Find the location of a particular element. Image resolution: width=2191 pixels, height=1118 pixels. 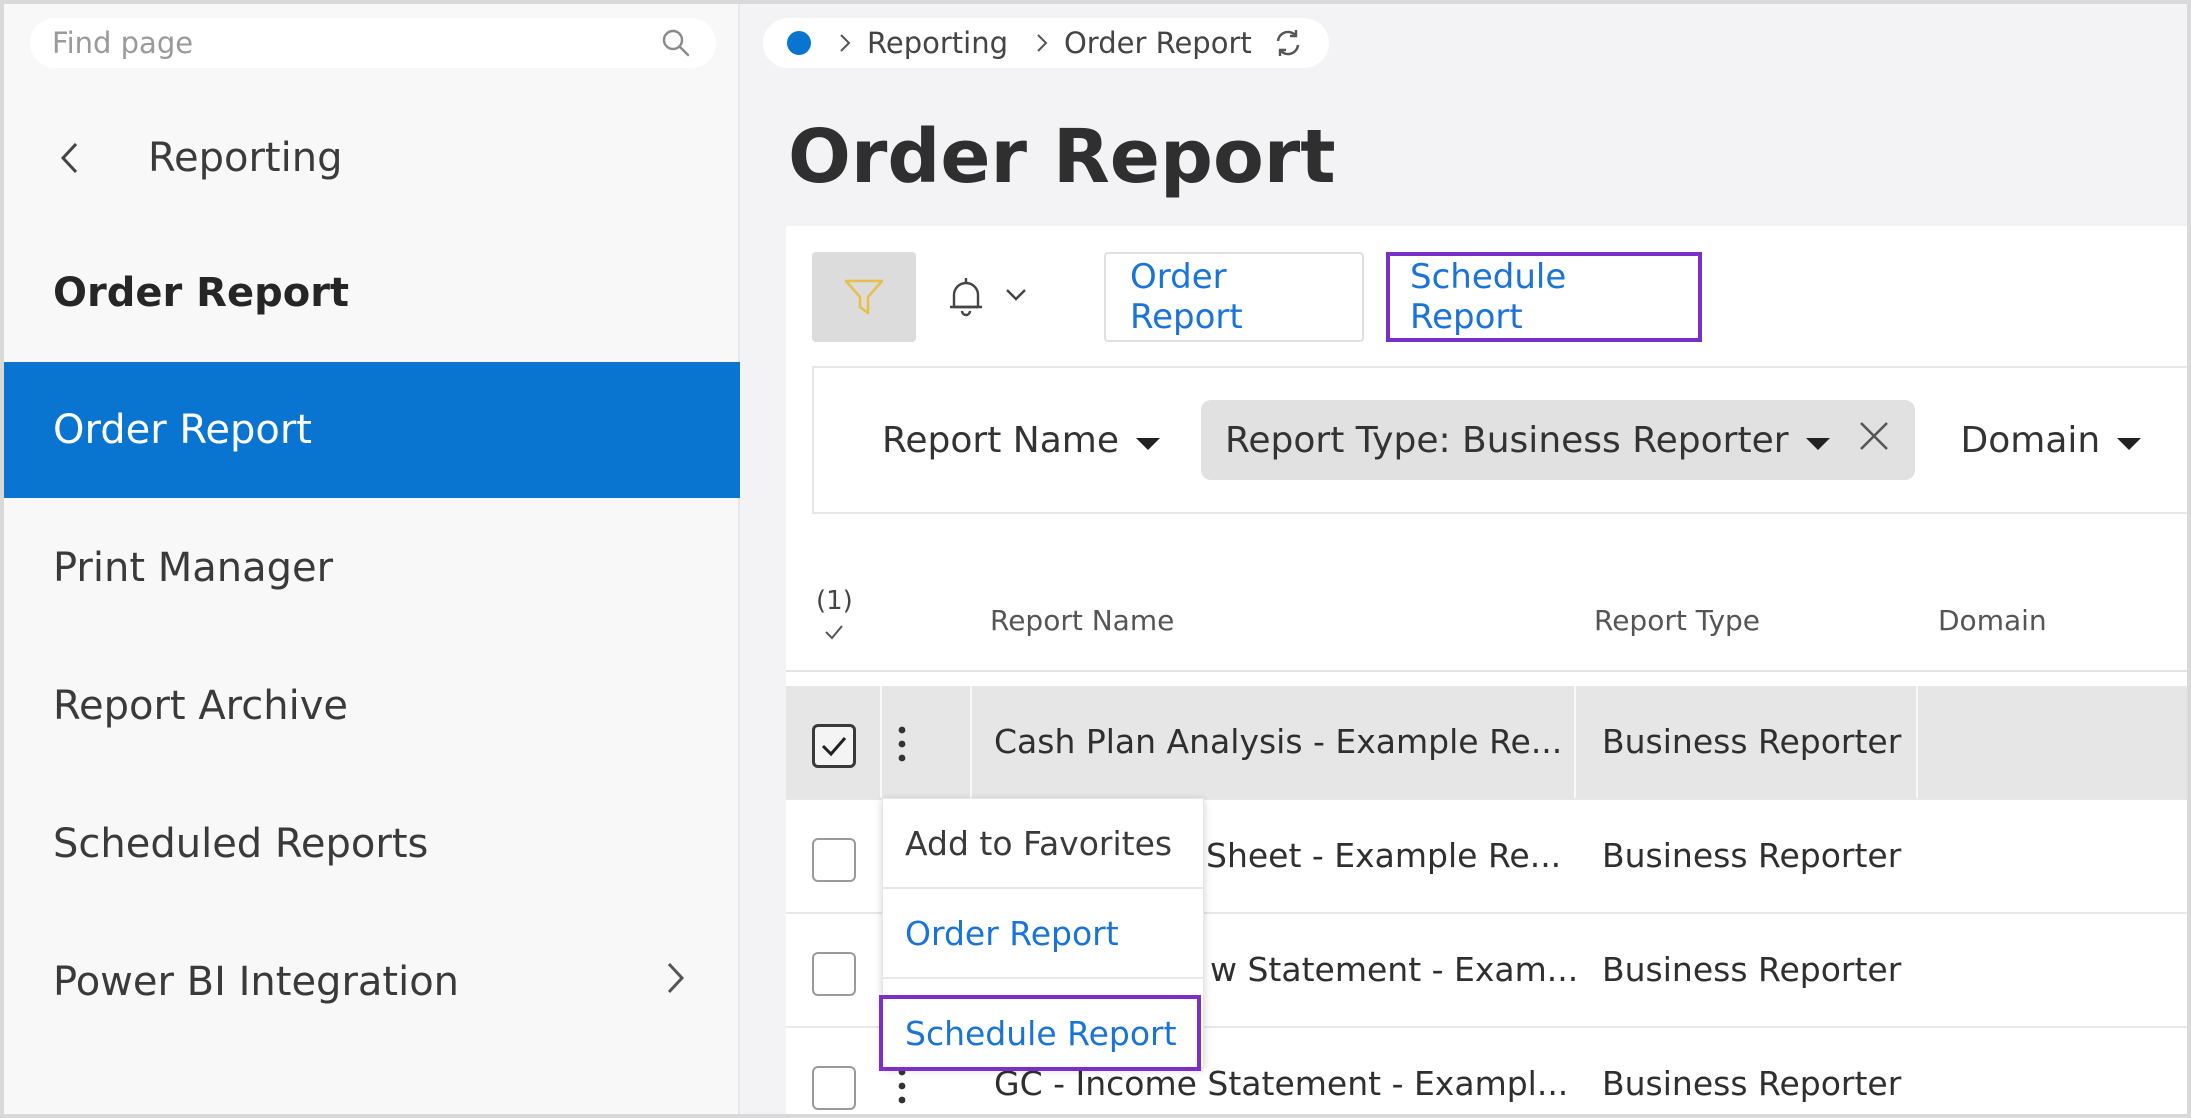

menu-item-schedule-report: Schedule Report is located at coordinates (1040, 1033).